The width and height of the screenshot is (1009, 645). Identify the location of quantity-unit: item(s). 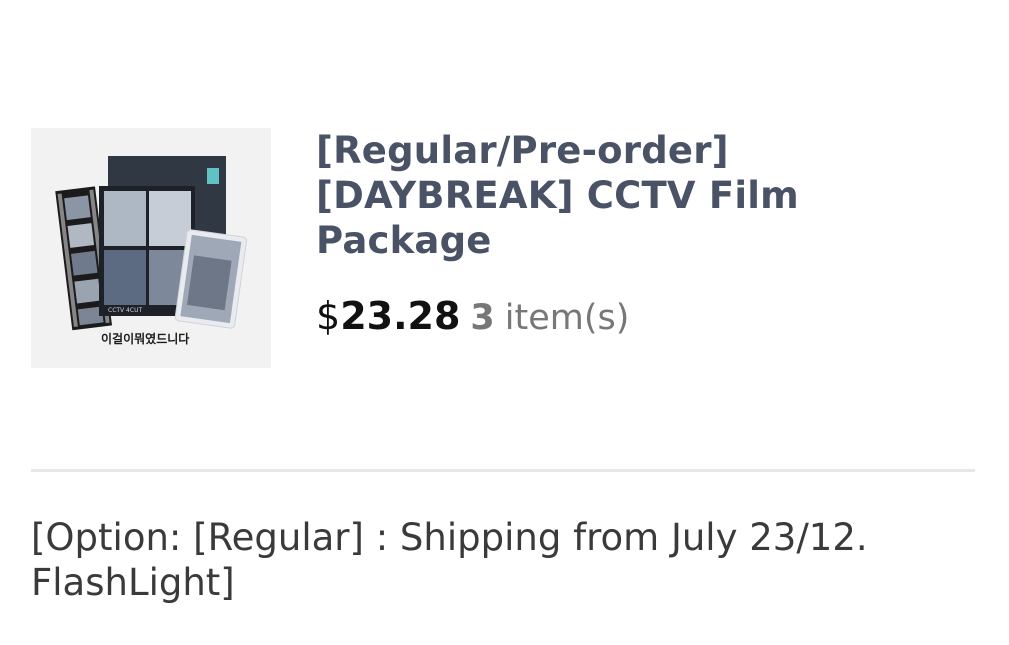
(567, 318).